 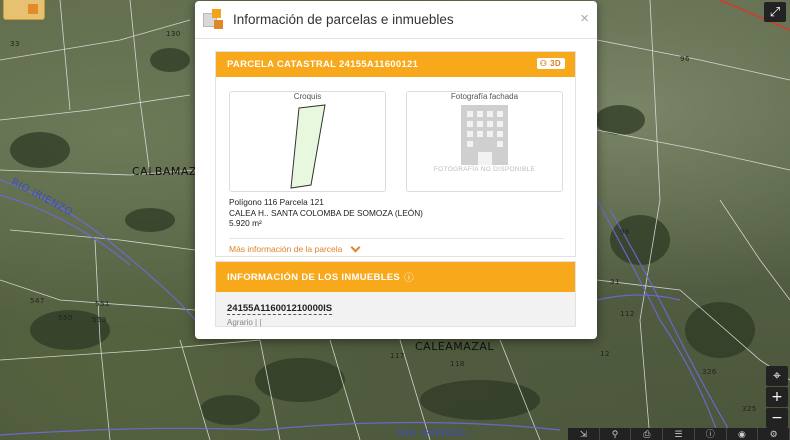 I want to click on parcel-address: CALEA H.. SANTA COLOMBA DE SOMOZA (LEÓN), so click(x=326, y=212).